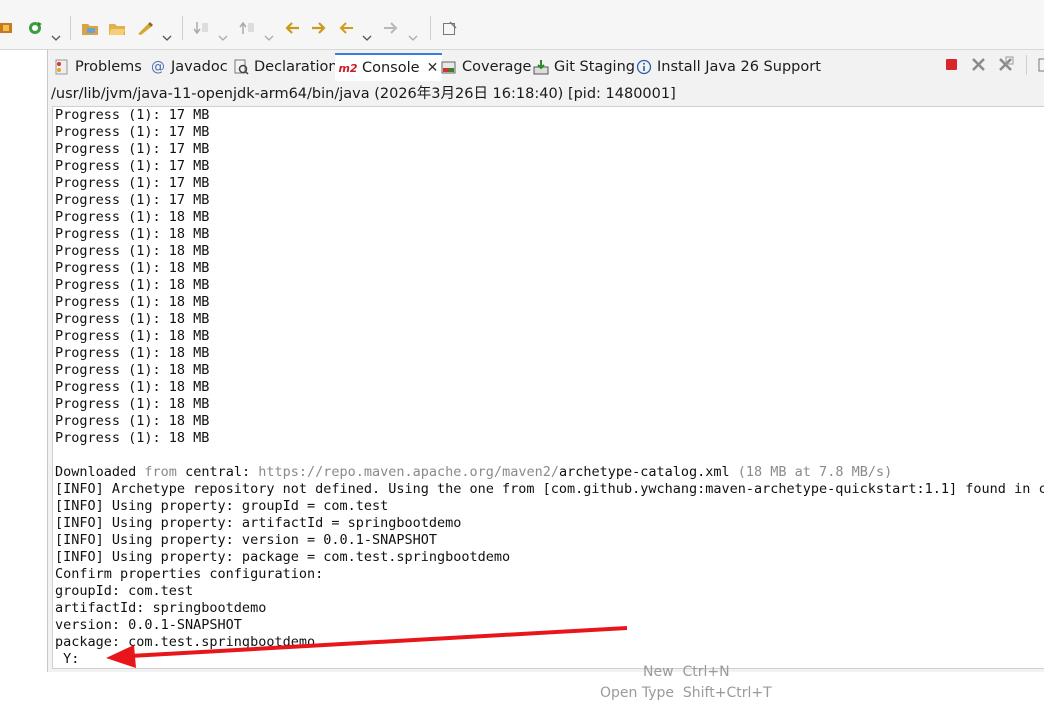 Image resolution: width=1044 pixels, height=727 pixels. Describe the element at coordinates (408, 472) in the screenshot. I see `downloaded-url: https://repo.maven.apache.org/maven2/` at that location.